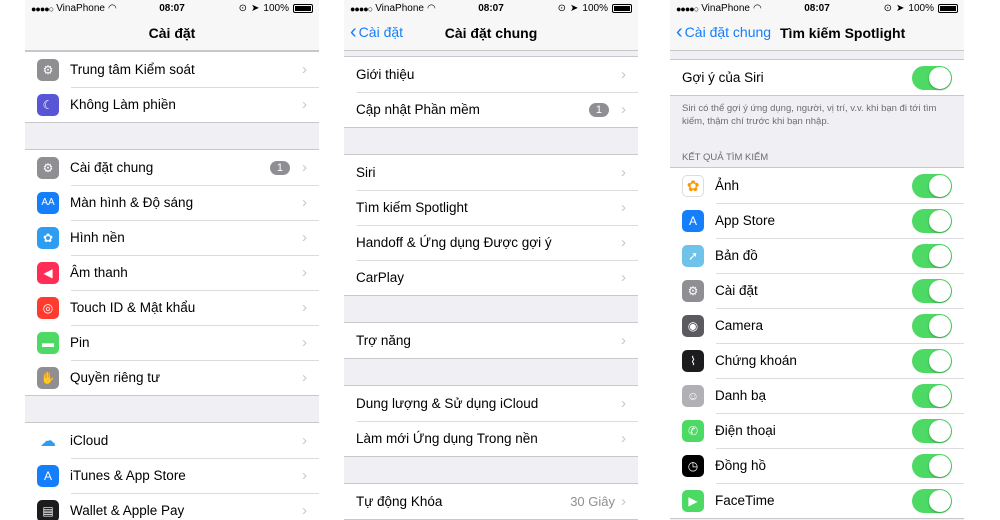 The height and width of the screenshot is (520, 1000). I want to click on battery-icon: ▬, so click(48, 342).